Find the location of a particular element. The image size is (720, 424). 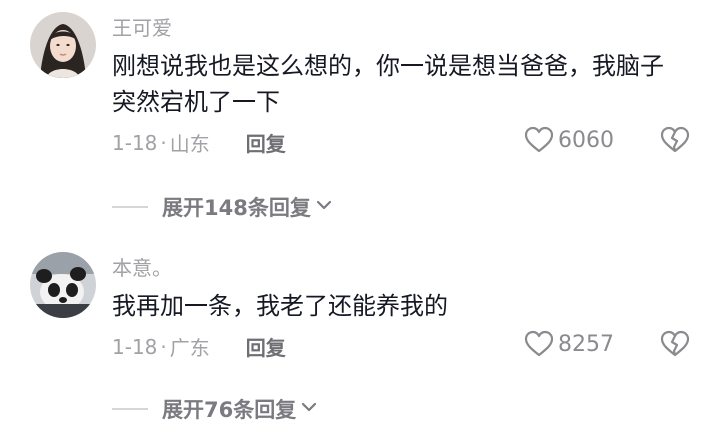

expand-replies-button: 展开148条回复 is located at coordinates (222, 207).